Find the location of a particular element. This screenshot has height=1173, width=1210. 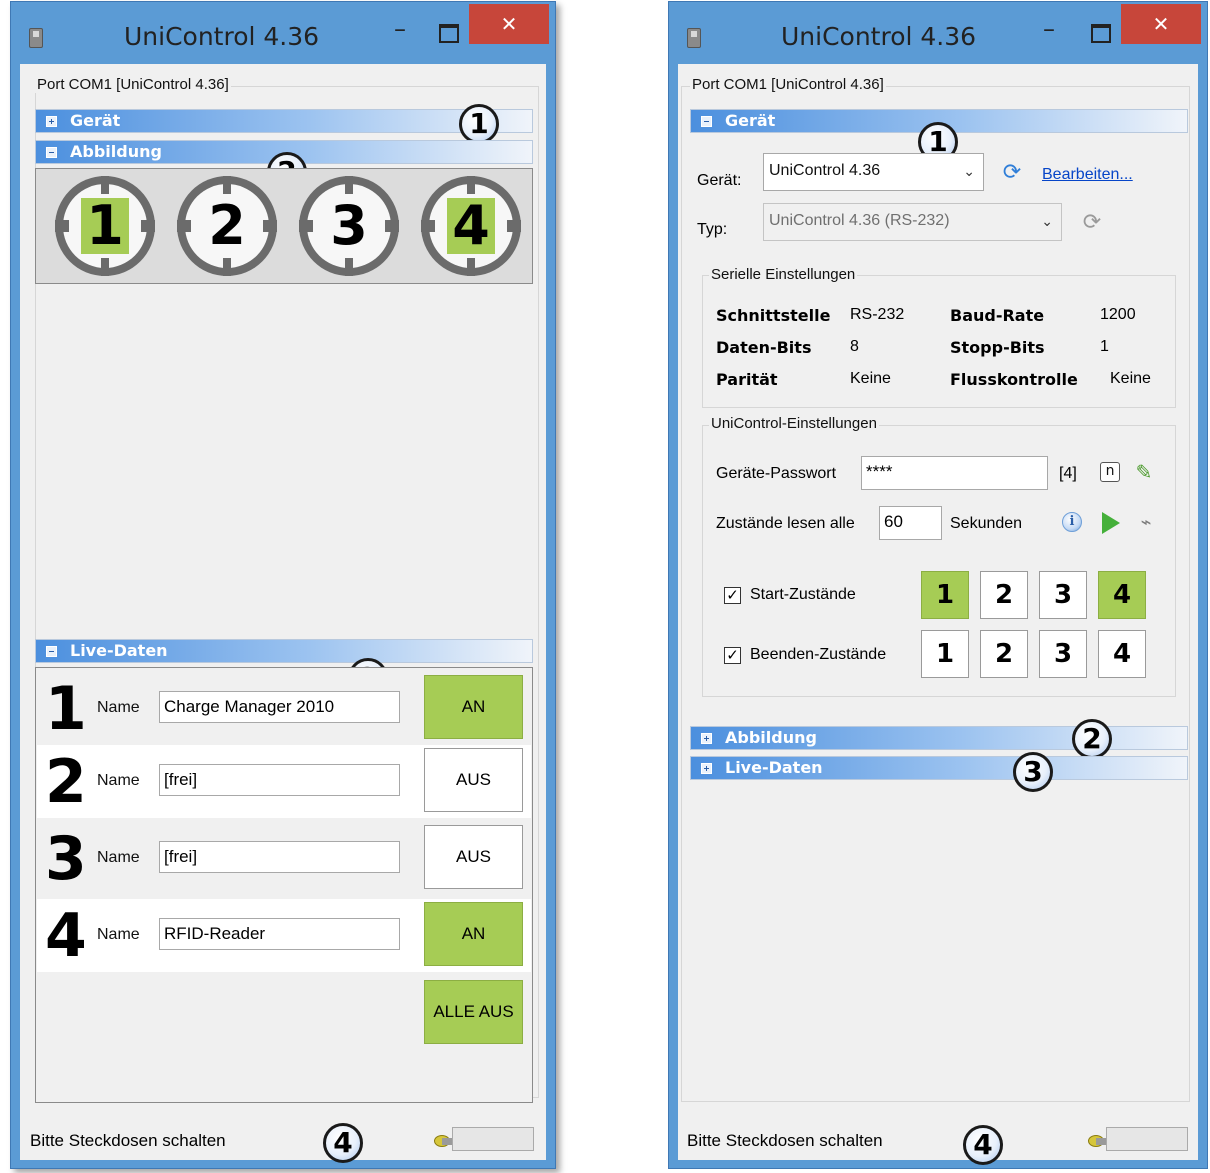

device-select: UniControl 4.36 ⌄ is located at coordinates (873, 172).